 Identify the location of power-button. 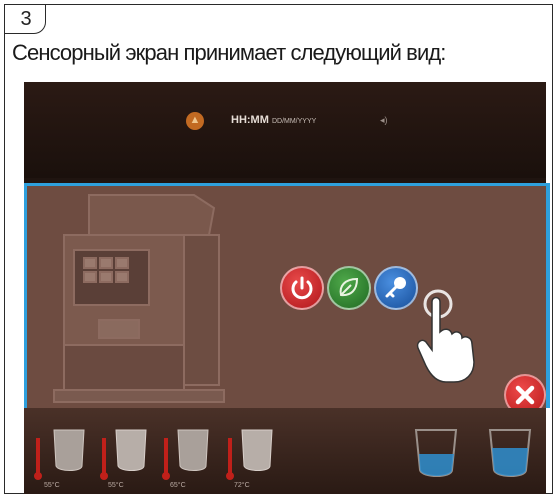
(302, 288).